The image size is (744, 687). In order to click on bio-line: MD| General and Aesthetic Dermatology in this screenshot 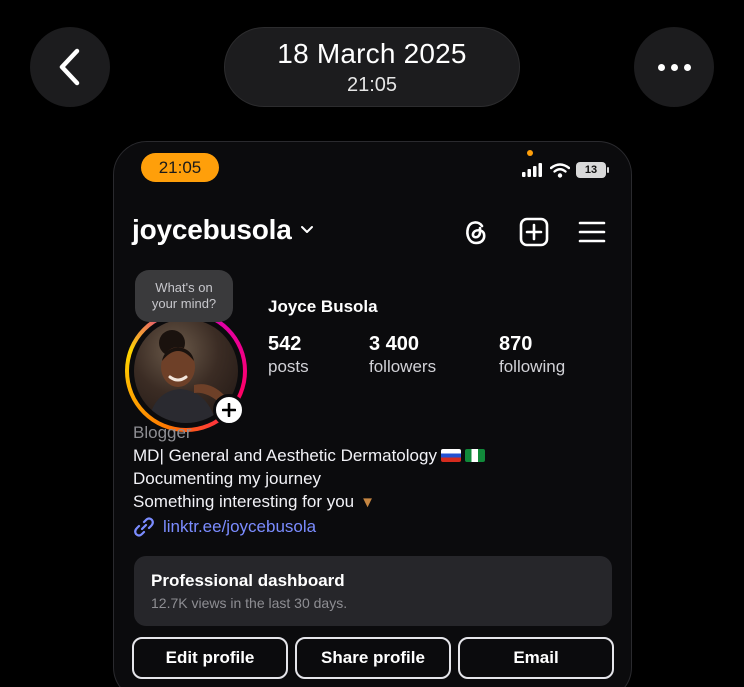, I will do `click(309, 455)`.